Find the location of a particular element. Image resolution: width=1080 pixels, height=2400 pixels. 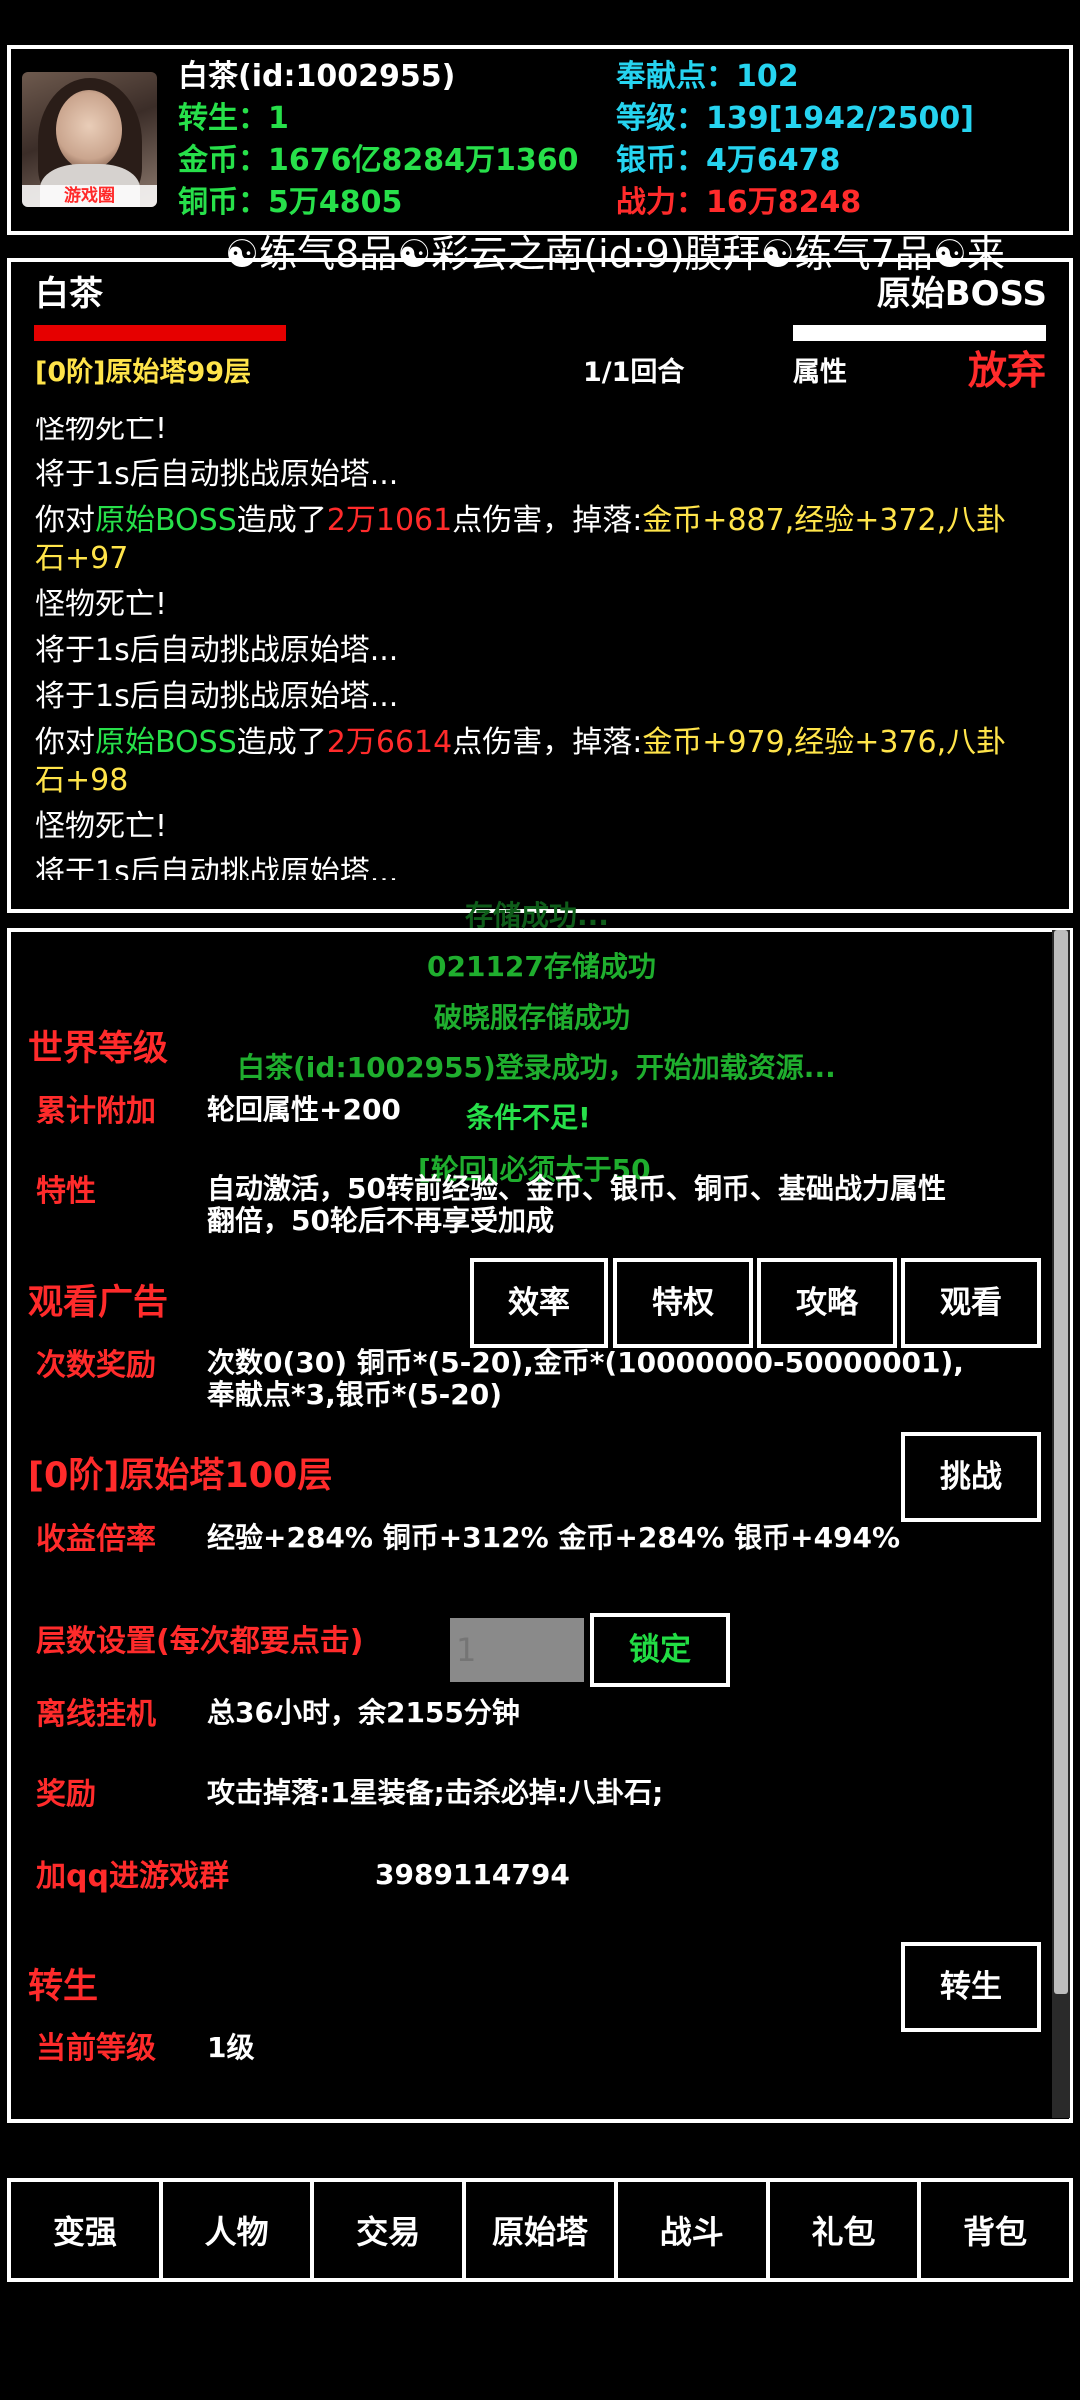

trait-label: 特性 is located at coordinates (66, 1191).